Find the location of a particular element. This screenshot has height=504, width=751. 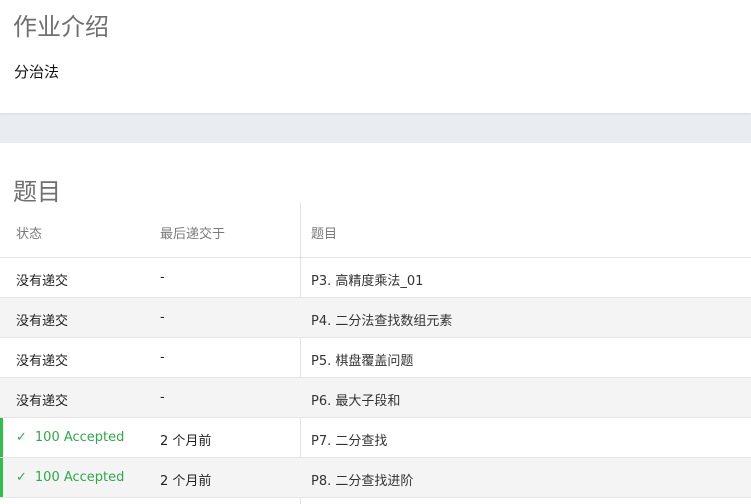

table-row: ✓ 100 Accepted 2 个月前 P7. 二分查找 is located at coordinates (375, 438).